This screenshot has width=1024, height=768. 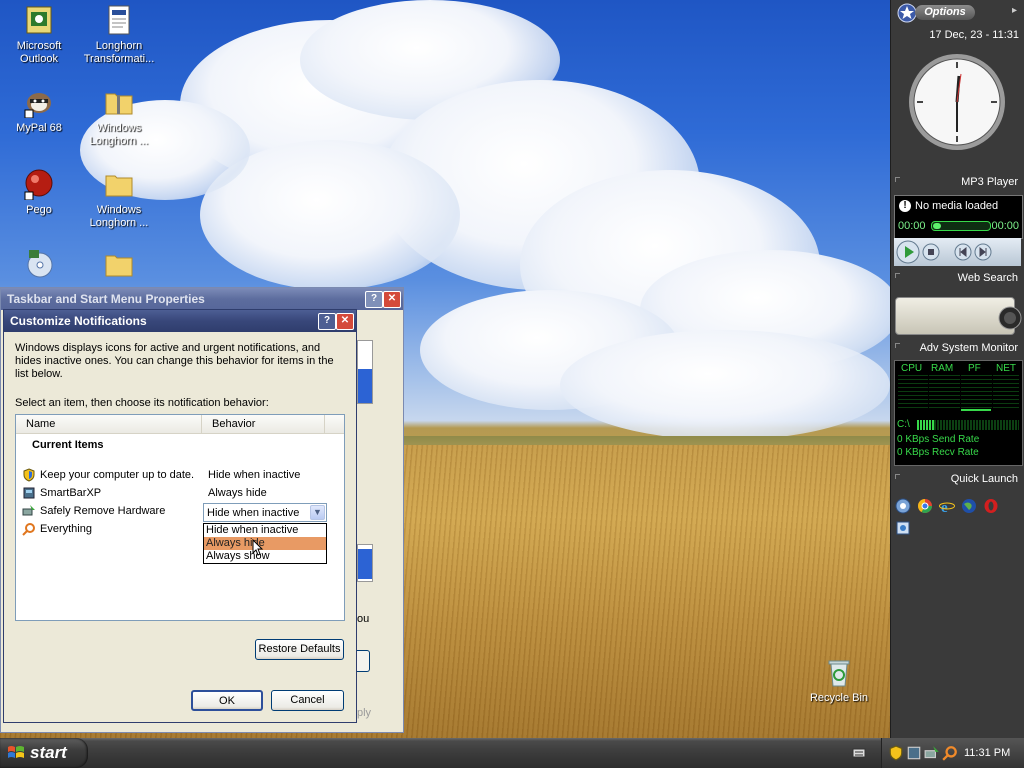 I want to click on apply-button-partial: ply, so click(x=364, y=713).